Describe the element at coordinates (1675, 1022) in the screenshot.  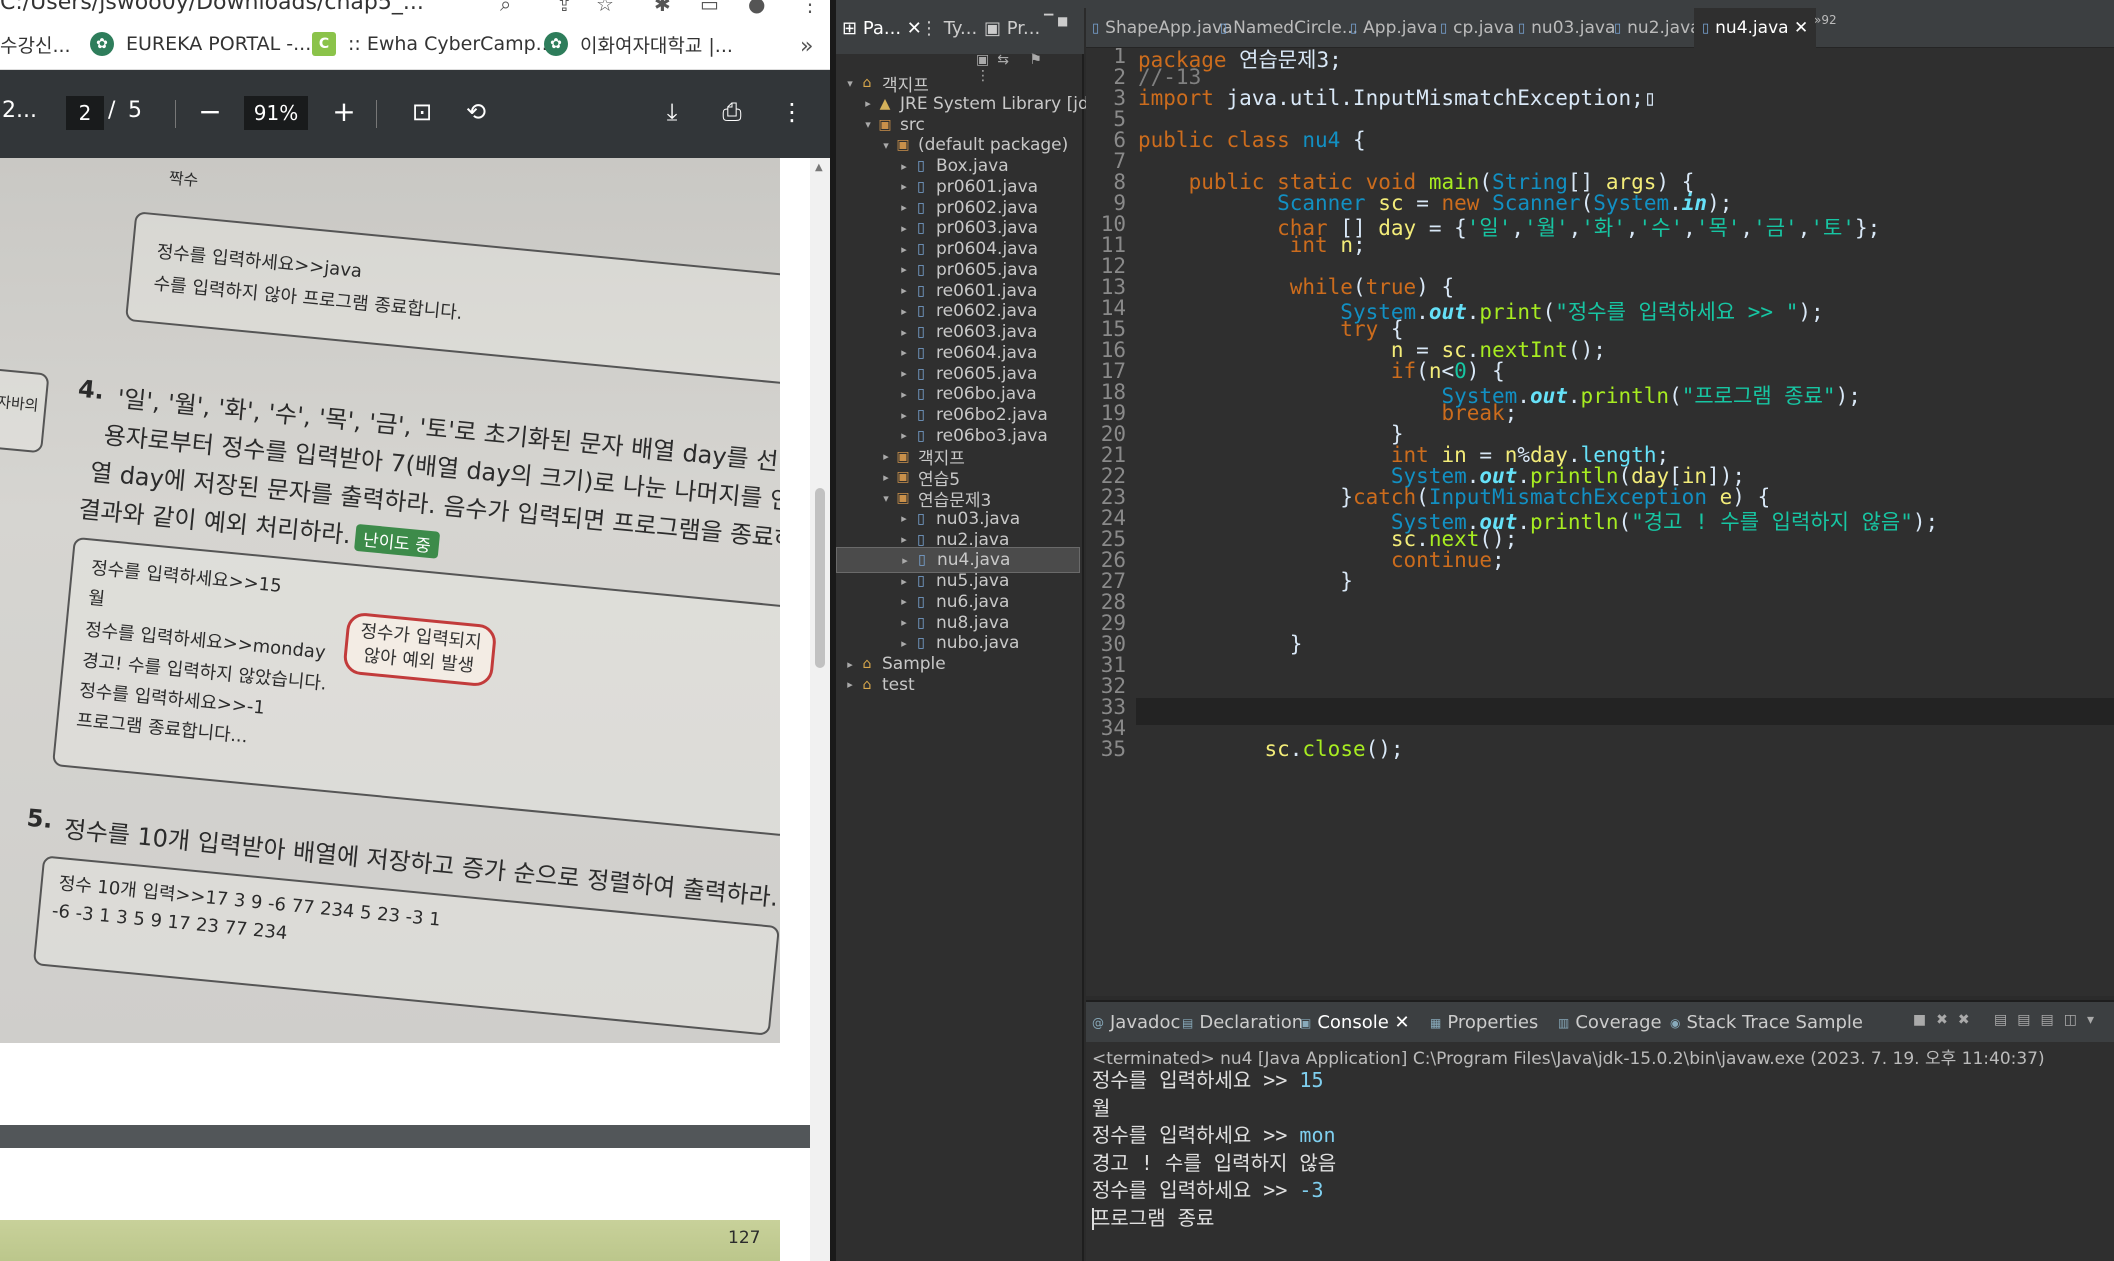
I see `stack-trace-icon: ◉` at that location.